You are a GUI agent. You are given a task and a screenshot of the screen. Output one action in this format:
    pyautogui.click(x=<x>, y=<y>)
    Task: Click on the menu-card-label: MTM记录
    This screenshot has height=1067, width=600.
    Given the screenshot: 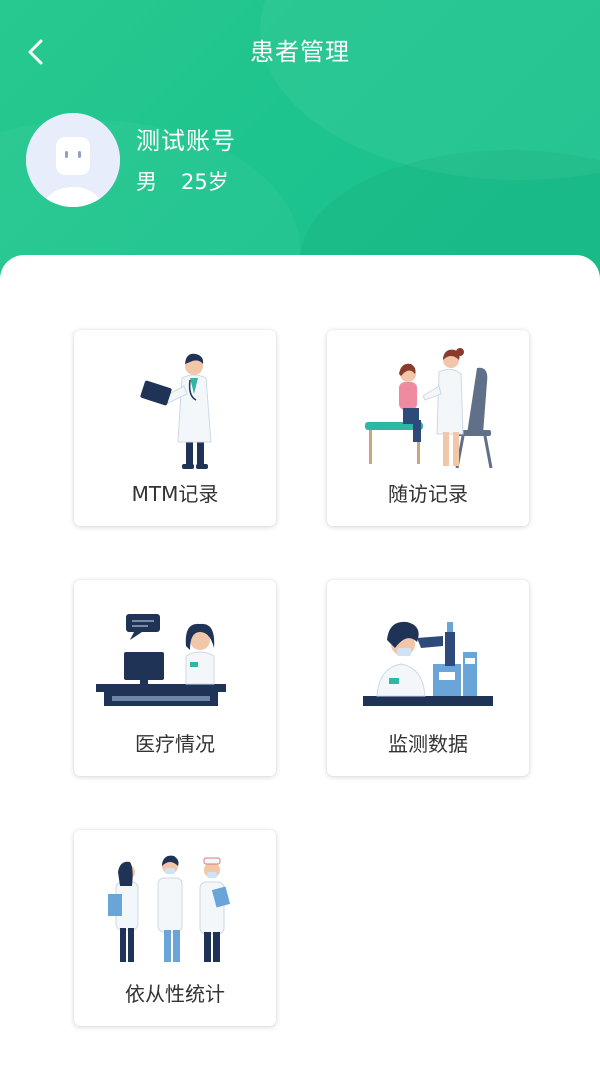 What is the action you would take?
    pyautogui.click(x=175, y=494)
    